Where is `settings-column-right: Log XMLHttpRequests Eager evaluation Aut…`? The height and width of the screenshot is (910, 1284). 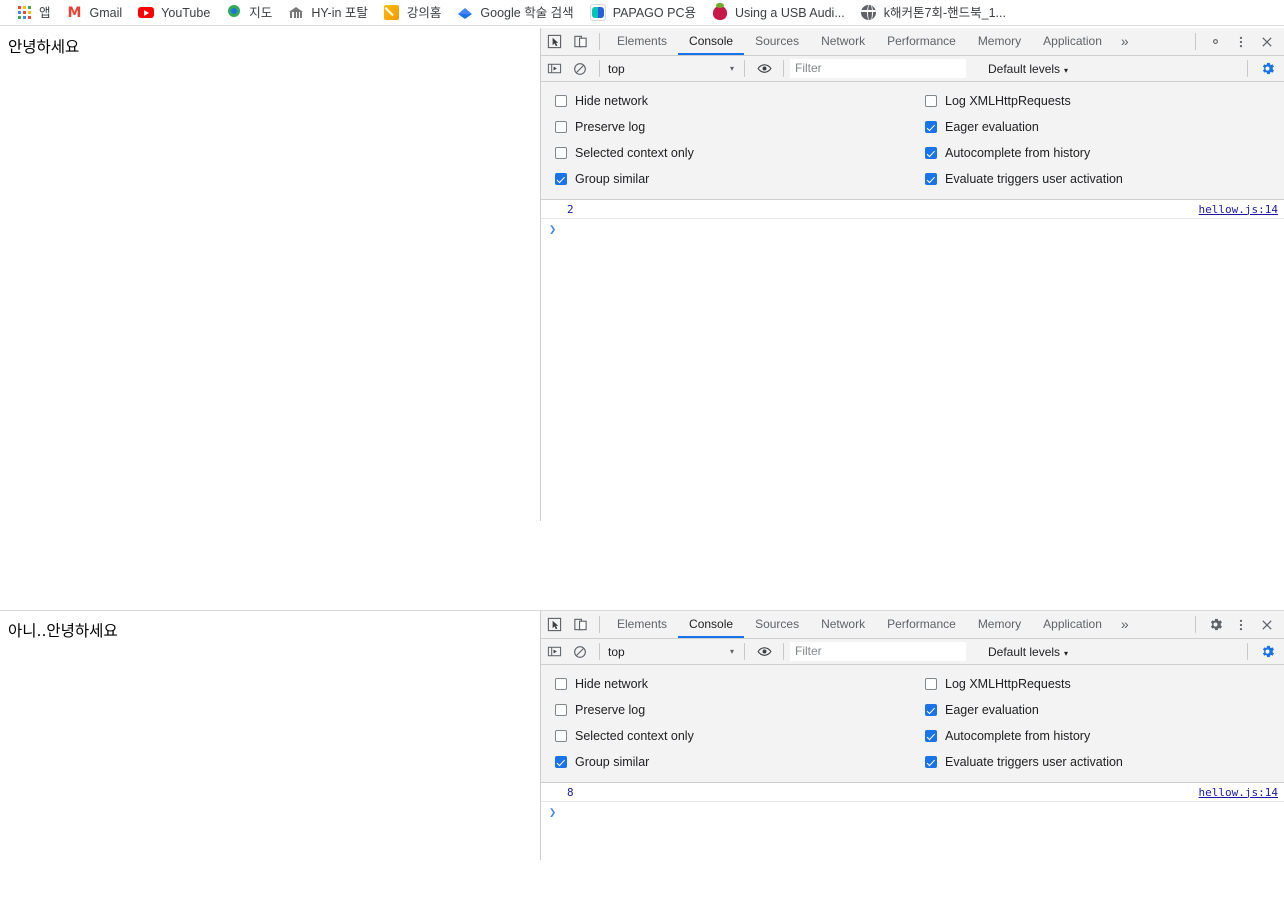
settings-column-right: Log XMLHttpRequests Eager evaluation Aut… is located at coordinates (1097, 140).